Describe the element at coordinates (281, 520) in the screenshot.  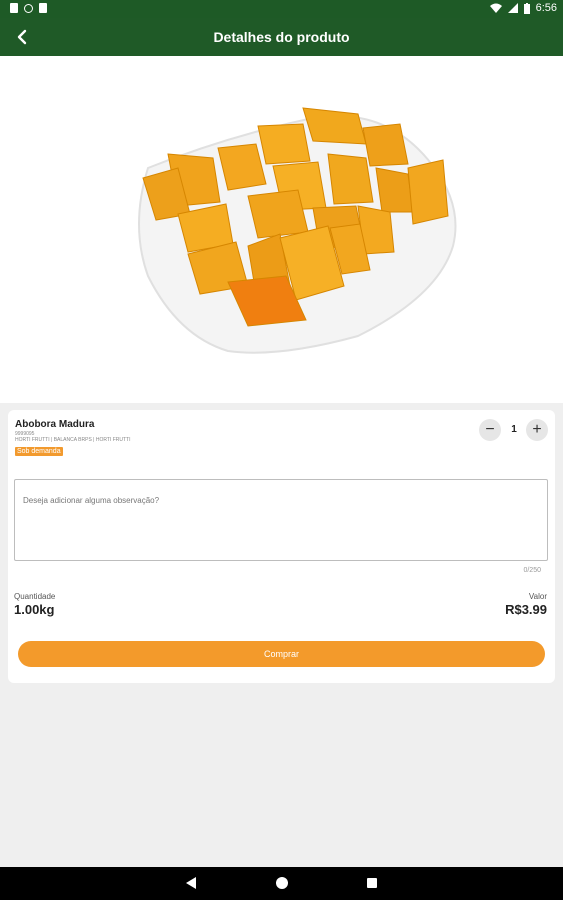
I see `observation-input` at that location.